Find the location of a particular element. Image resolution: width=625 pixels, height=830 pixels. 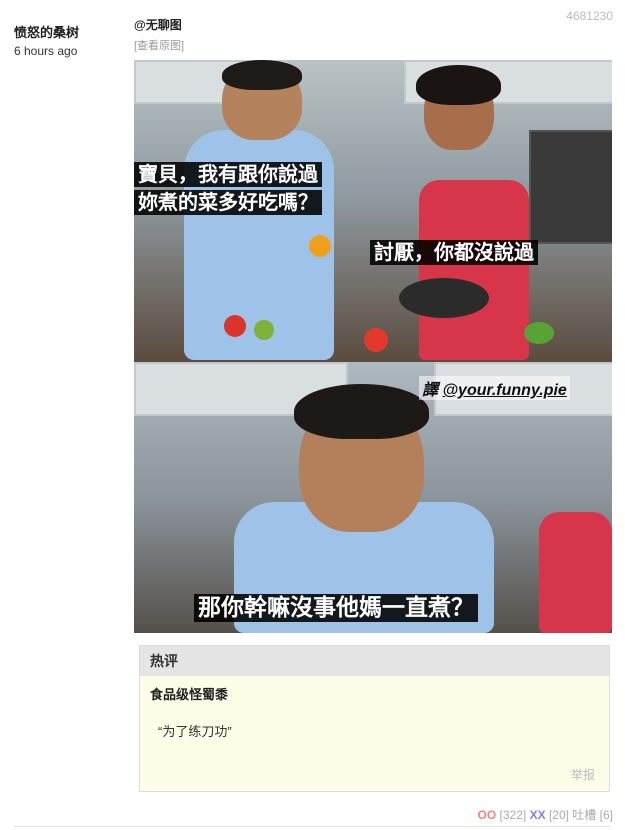

woman-hair is located at coordinates (458, 85).